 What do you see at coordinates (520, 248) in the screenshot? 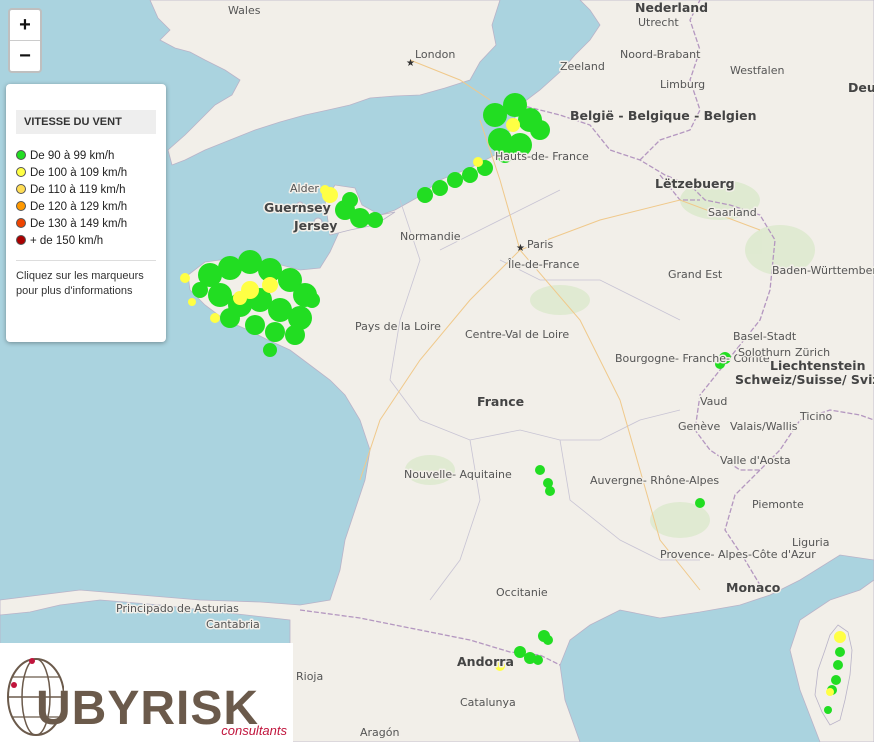
I see `paris-star-icon: ★` at bounding box center [520, 248].